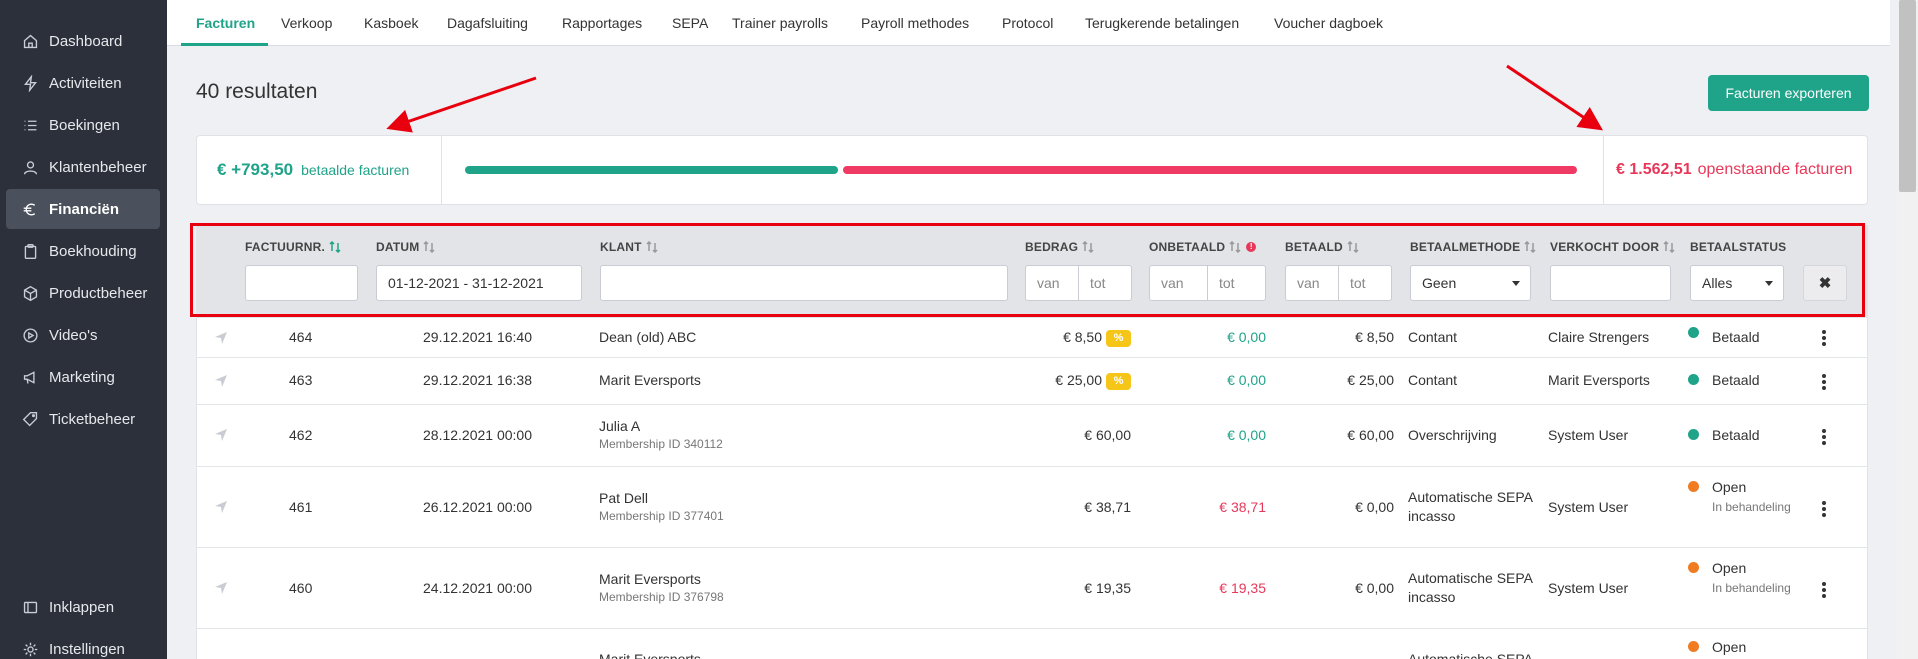 The image size is (1918, 659). Describe the element at coordinates (83, 167) in the screenshot. I see `sidebar-item-klantenbeheer: Klantenbeheer` at that location.